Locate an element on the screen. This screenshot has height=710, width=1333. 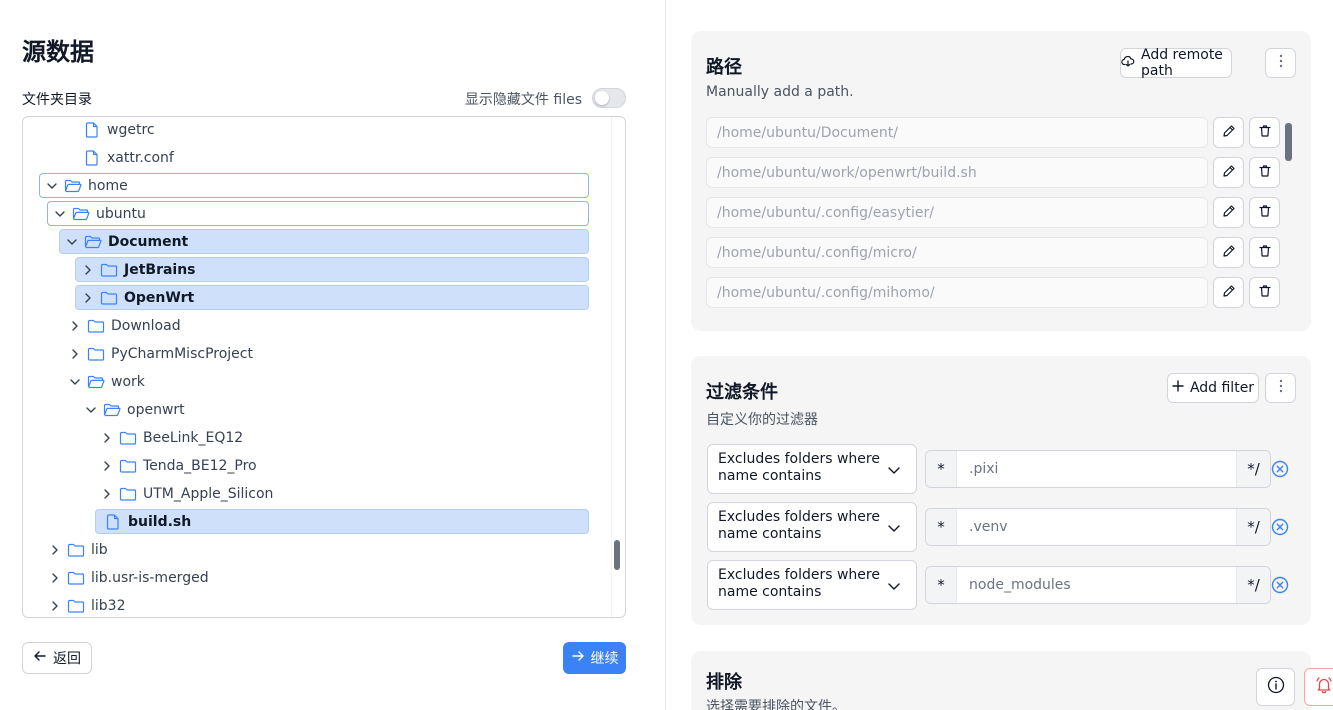
path-field: /home/ubuntu/.config/micro/ is located at coordinates (957, 252).